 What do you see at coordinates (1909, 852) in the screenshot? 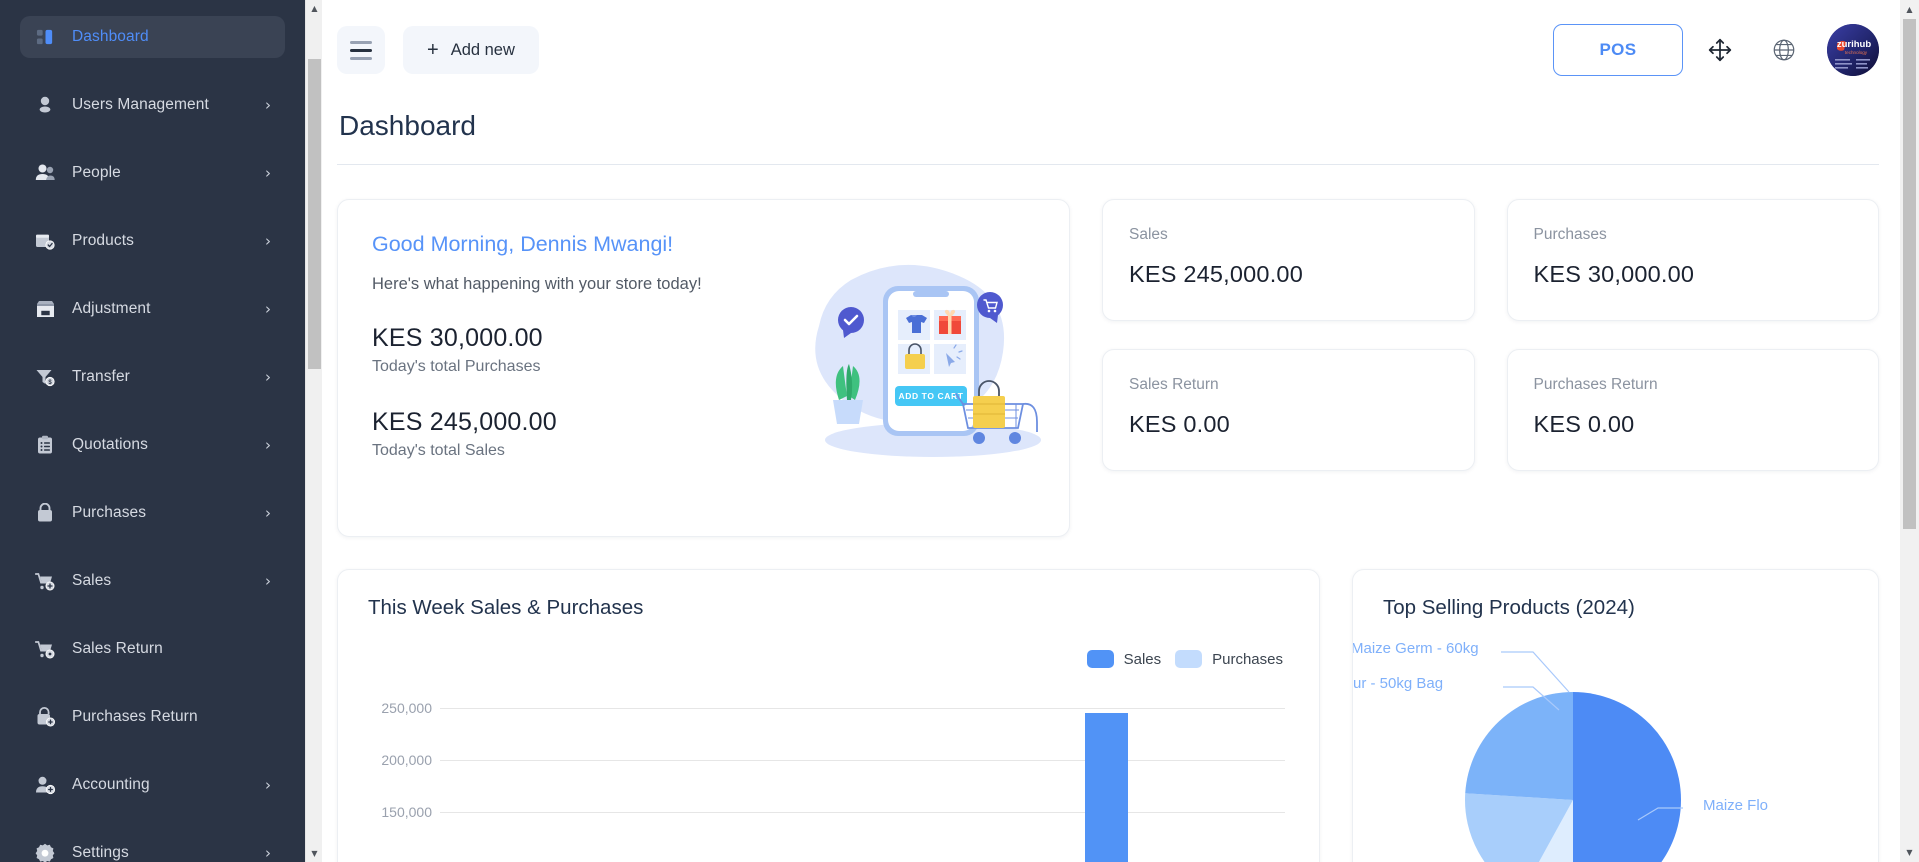
I see `page-scroll-down-icon: ▼` at bounding box center [1909, 852].